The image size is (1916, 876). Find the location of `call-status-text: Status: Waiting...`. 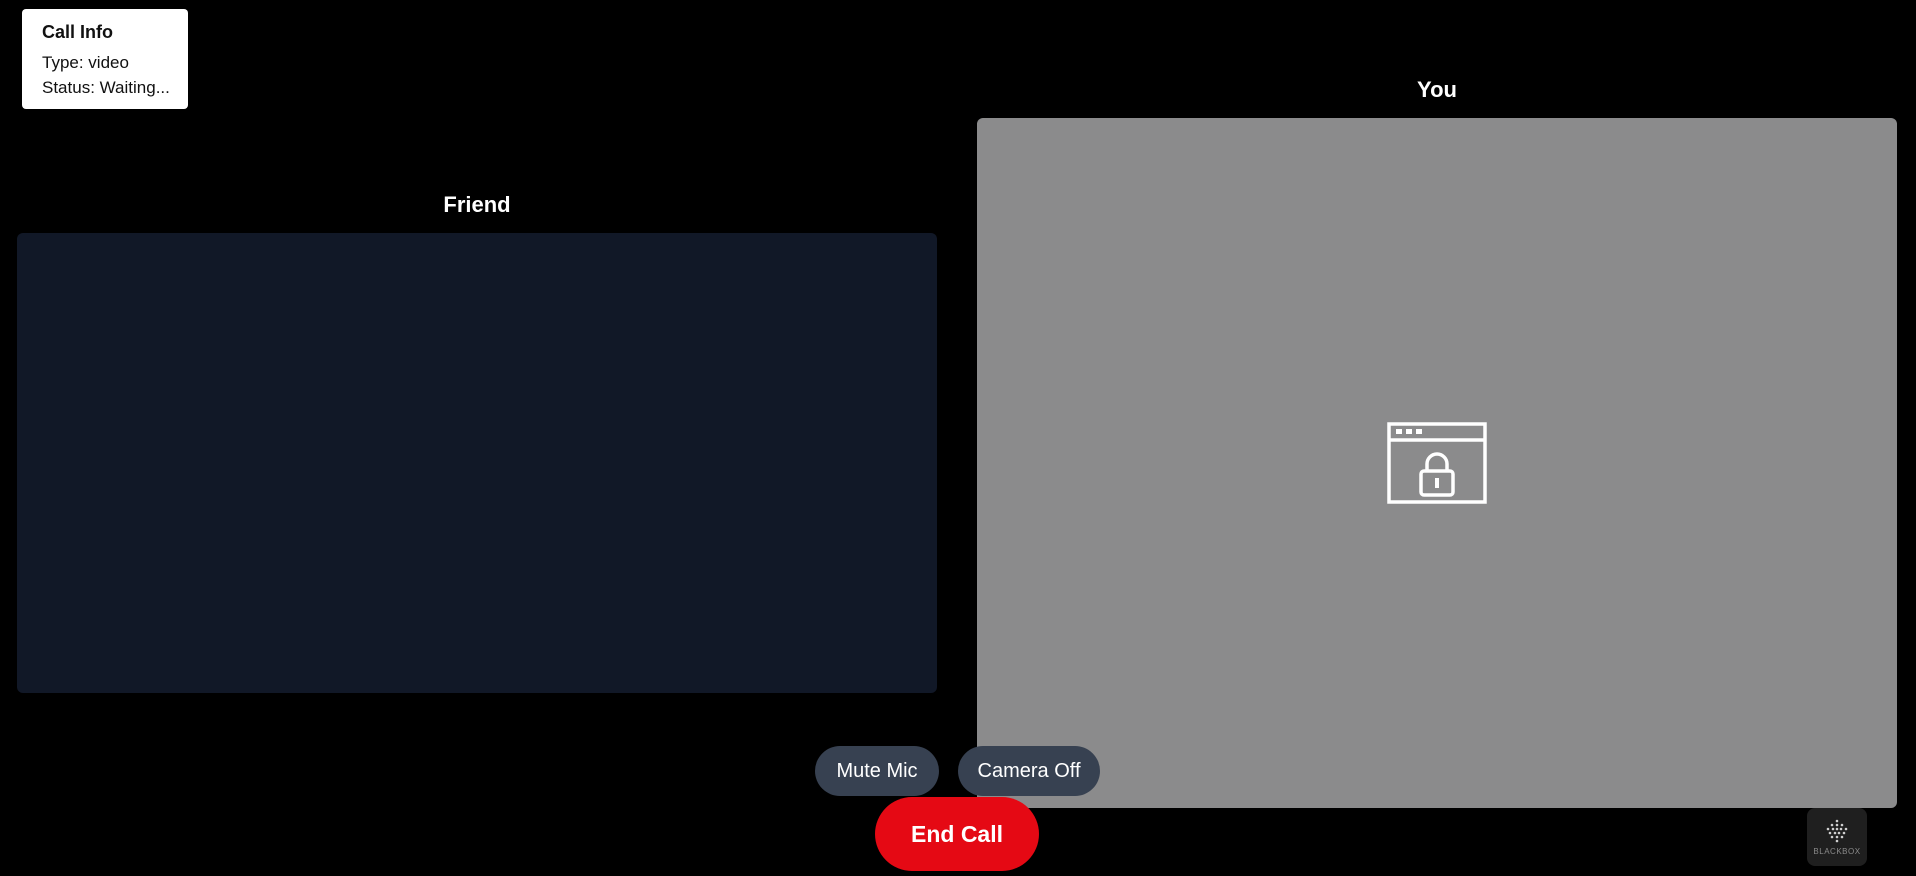

call-status-text: Status: Waiting... is located at coordinates (106, 87).